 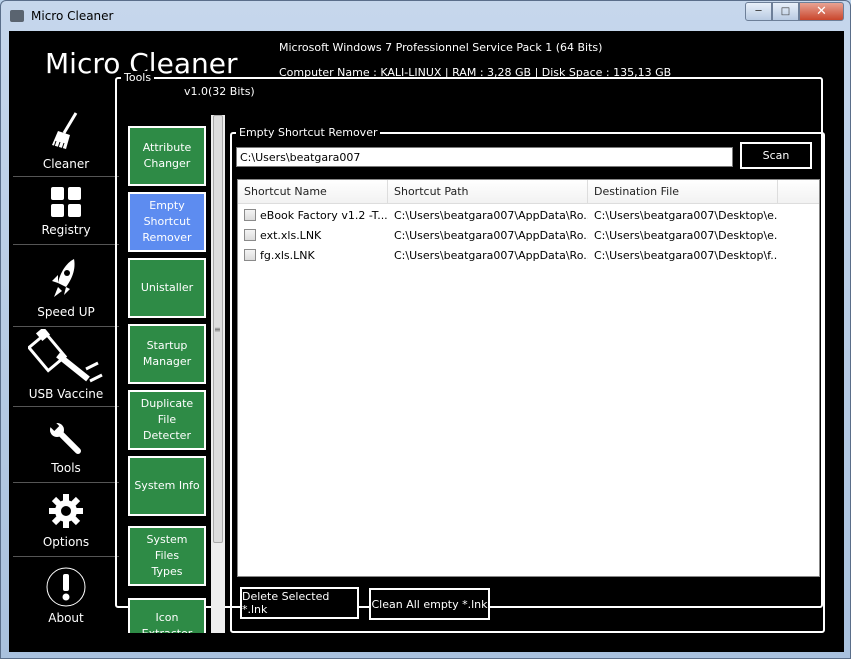 I want to click on tool-duplicate-file-detecter-button: Duplicate File Detecter, so click(x=167, y=420).